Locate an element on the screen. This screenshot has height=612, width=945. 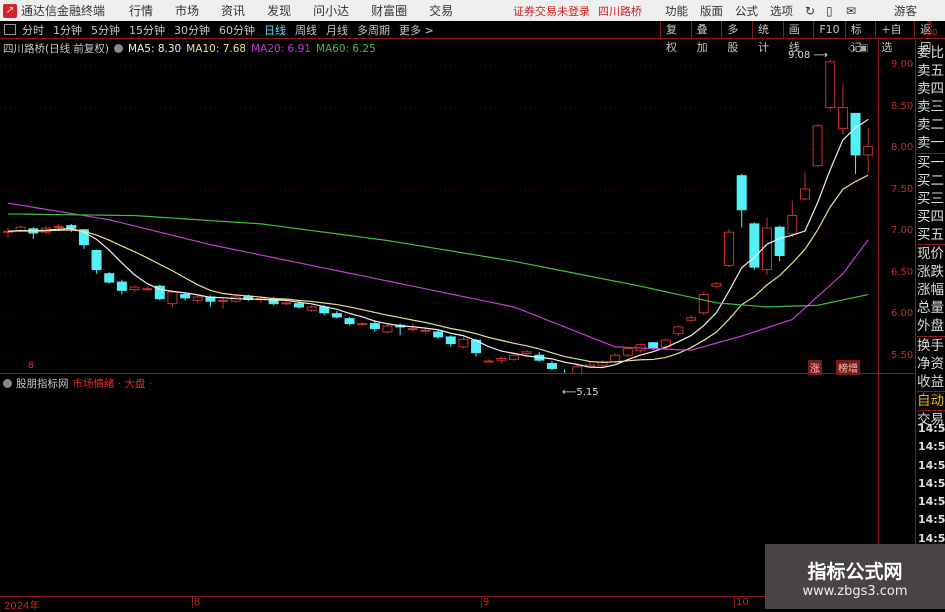
sub-panel-header: 股朋指标网 市场情绪 · 大盘 · is located at coordinates (77, 383).